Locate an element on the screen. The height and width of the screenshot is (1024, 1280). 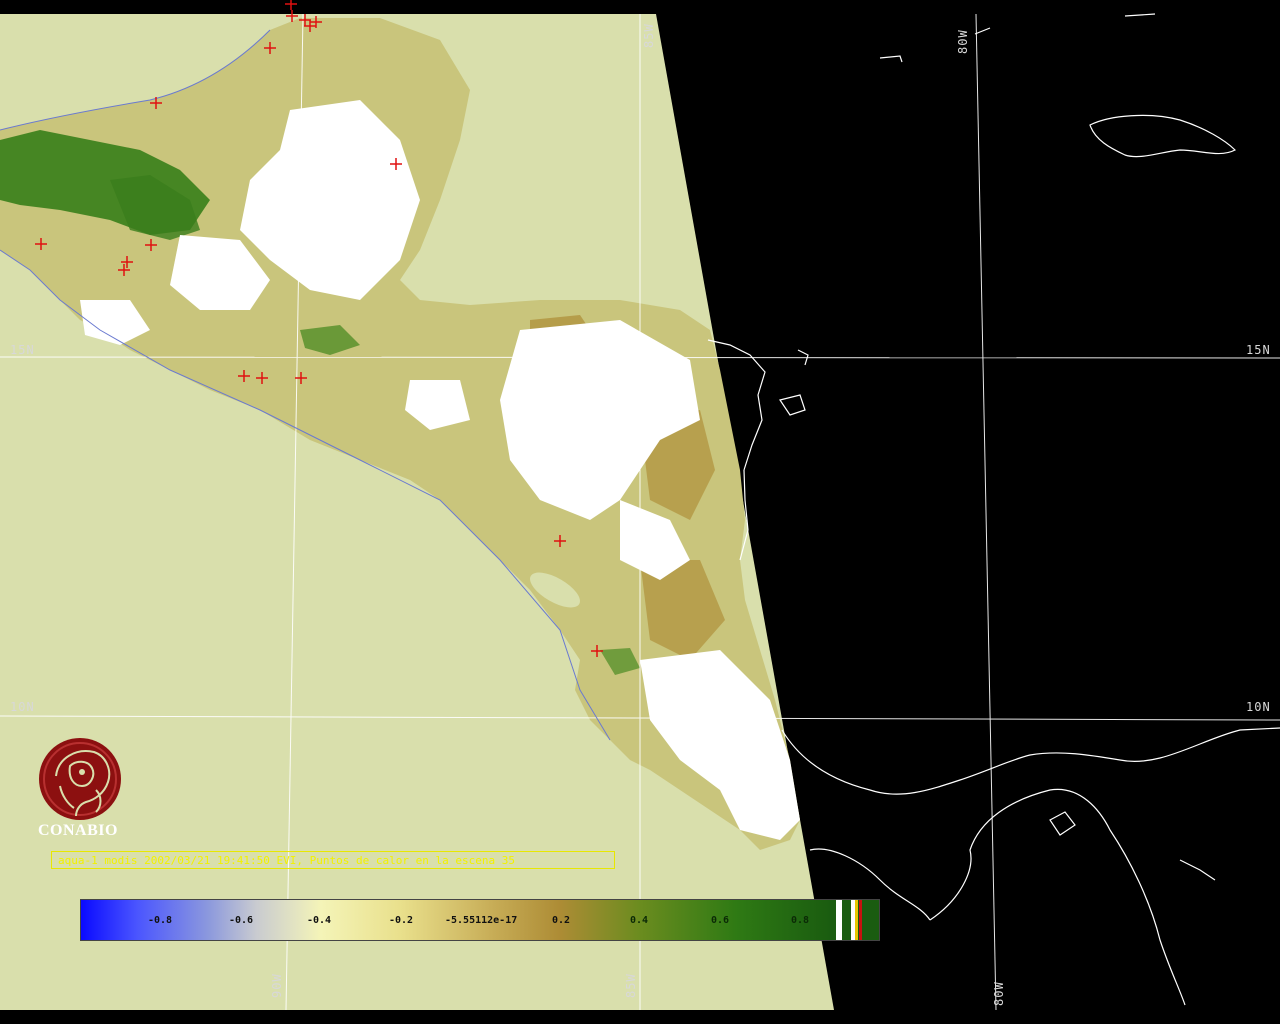
colorbar-tick-label: 0.8 is located at coordinates (800, 920).